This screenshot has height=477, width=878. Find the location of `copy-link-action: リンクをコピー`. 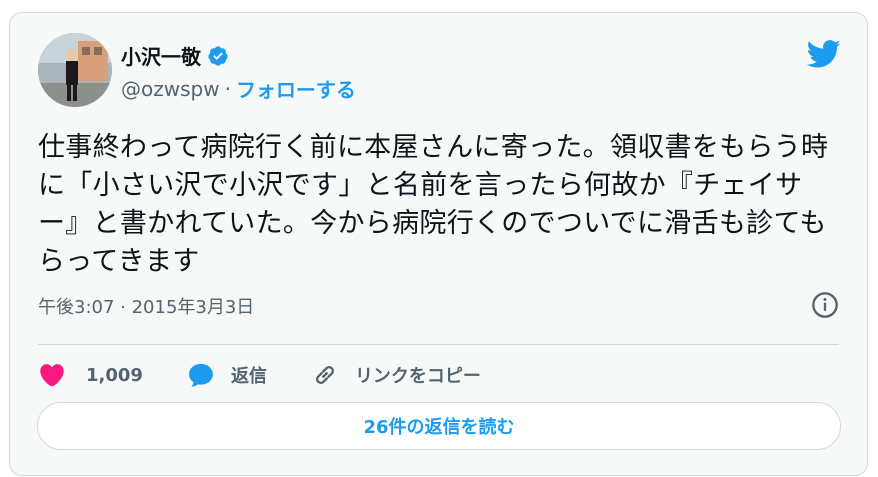

copy-link-action: リンクをコピー is located at coordinates (396, 375).